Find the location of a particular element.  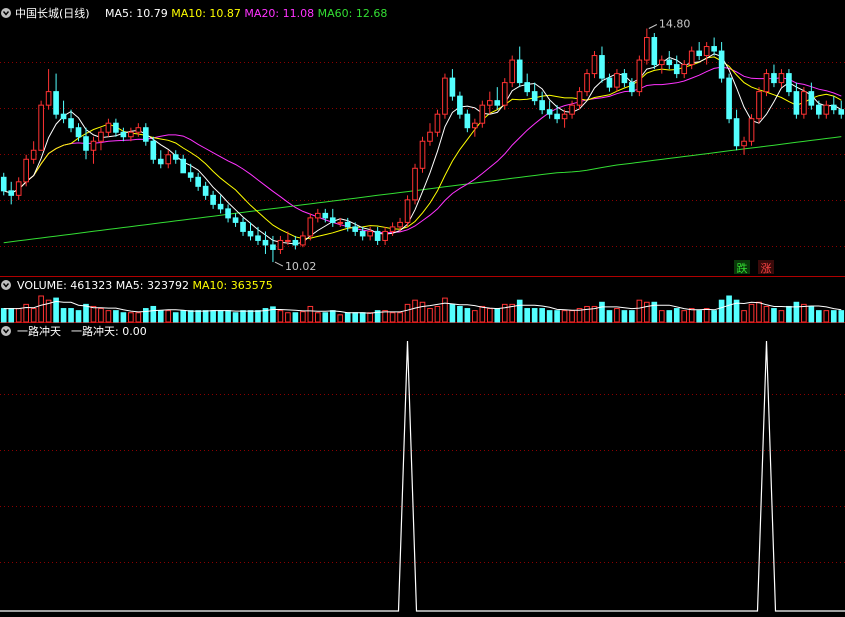

legend-item: MA10: 363575 is located at coordinates (232, 285).